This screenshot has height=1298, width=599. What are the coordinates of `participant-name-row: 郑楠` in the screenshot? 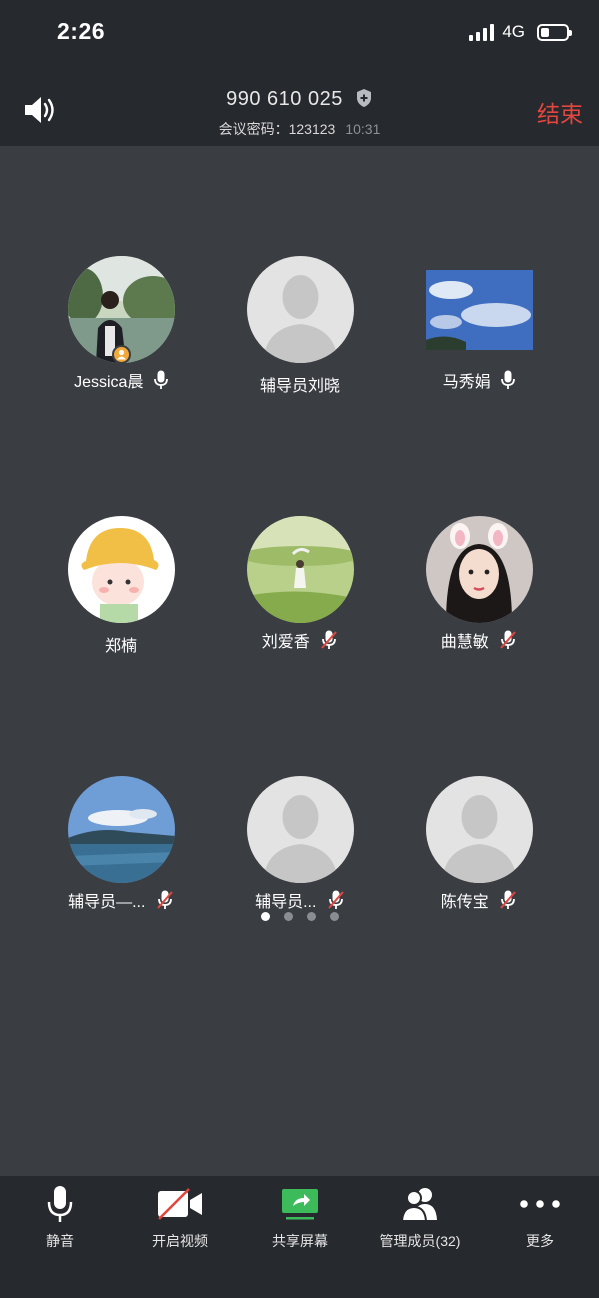 It's located at (121, 644).